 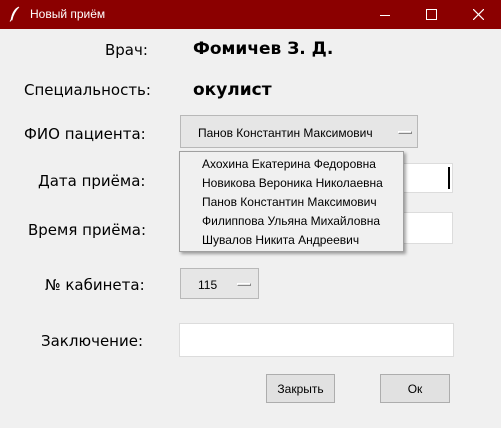 What do you see at coordinates (87, 90) in the screenshot?
I see `specialty-label: Специальность:` at bounding box center [87, 90].